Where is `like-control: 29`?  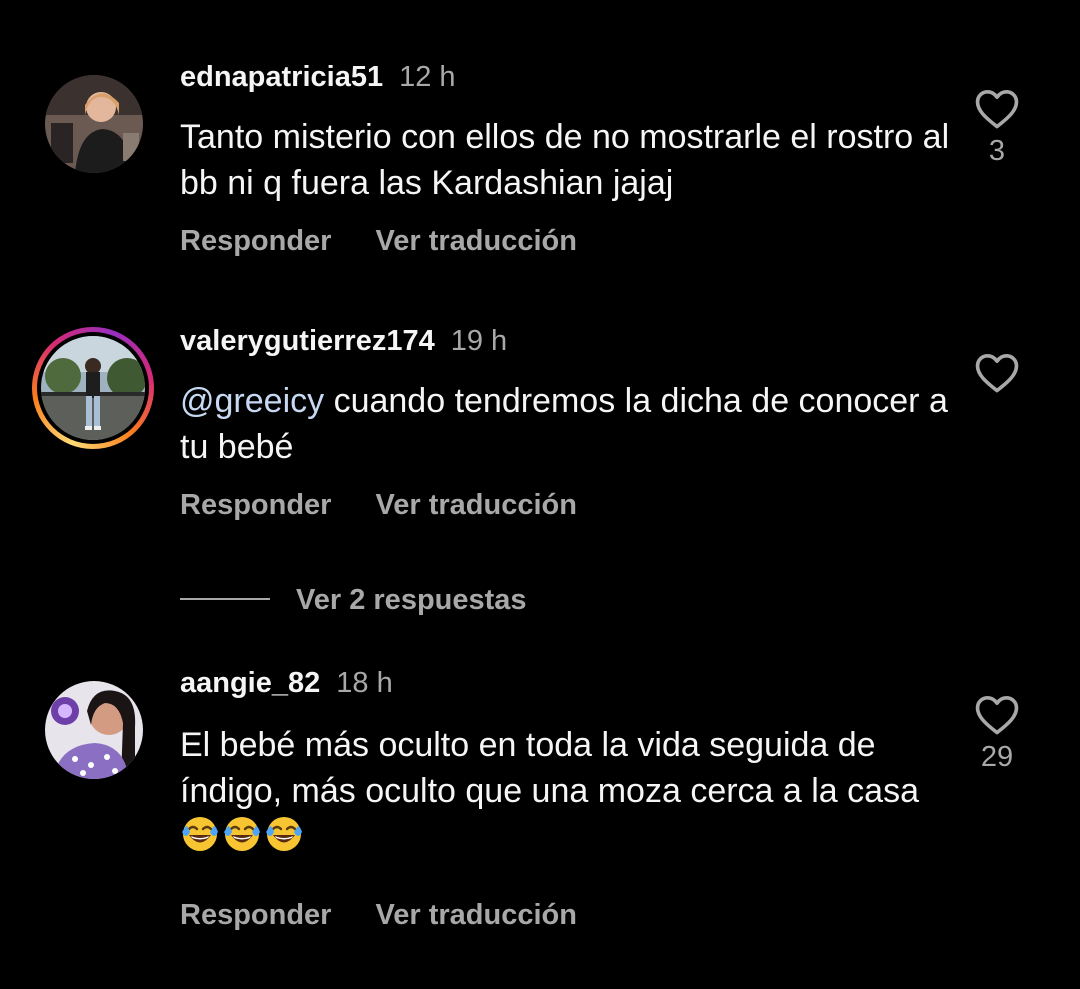 like-control: 29 is located at coordinates (997, 734).